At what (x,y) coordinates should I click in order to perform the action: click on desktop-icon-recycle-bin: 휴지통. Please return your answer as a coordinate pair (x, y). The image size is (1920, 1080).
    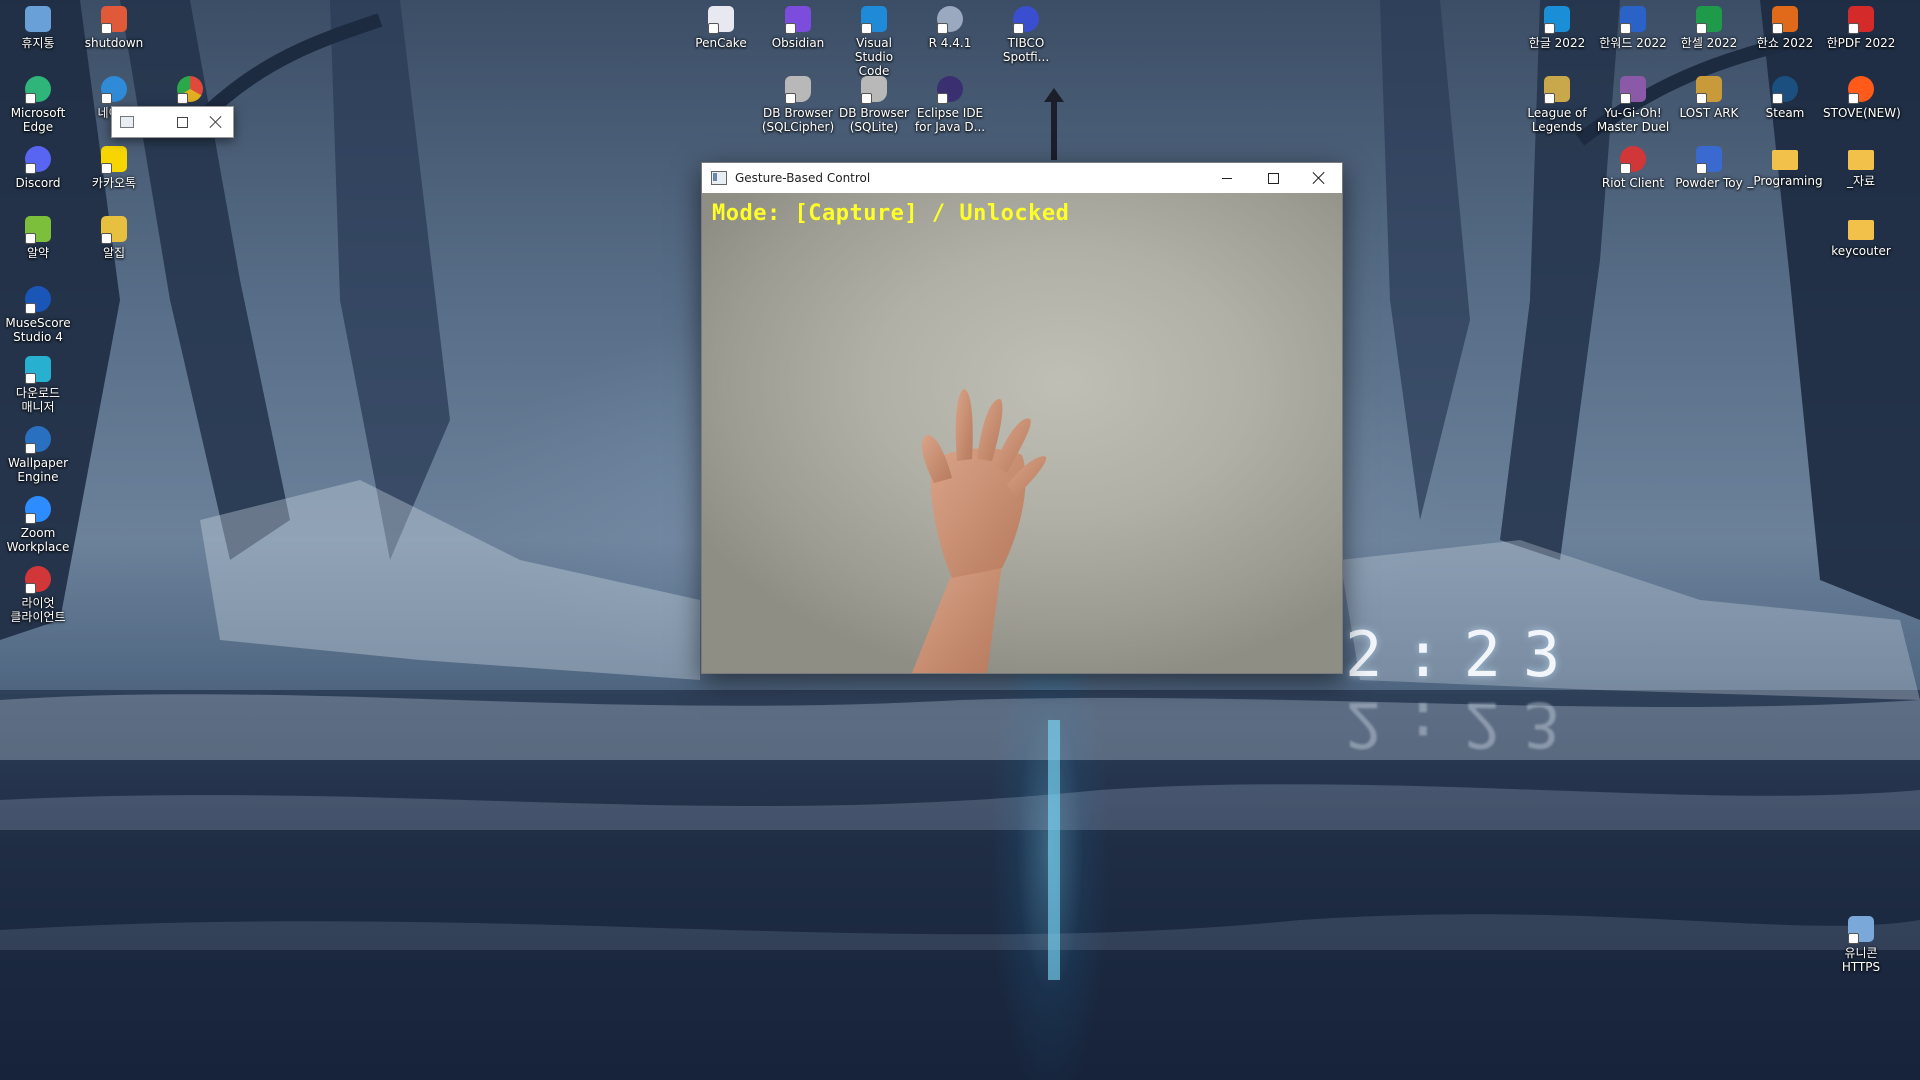
    Looking at the image, I should click on (38, 28).